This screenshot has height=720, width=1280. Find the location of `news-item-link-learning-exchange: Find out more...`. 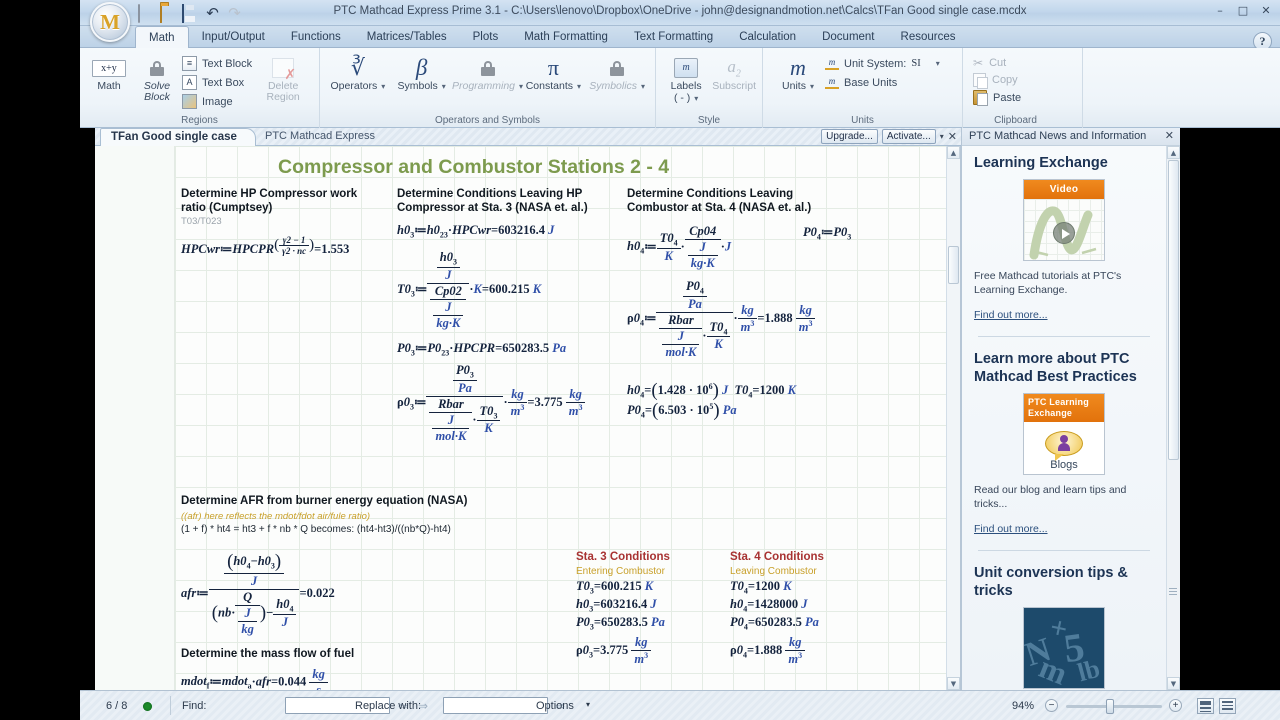

news-item-link-learning-exchange: Find out more... is located at coordinates (1011, 315).